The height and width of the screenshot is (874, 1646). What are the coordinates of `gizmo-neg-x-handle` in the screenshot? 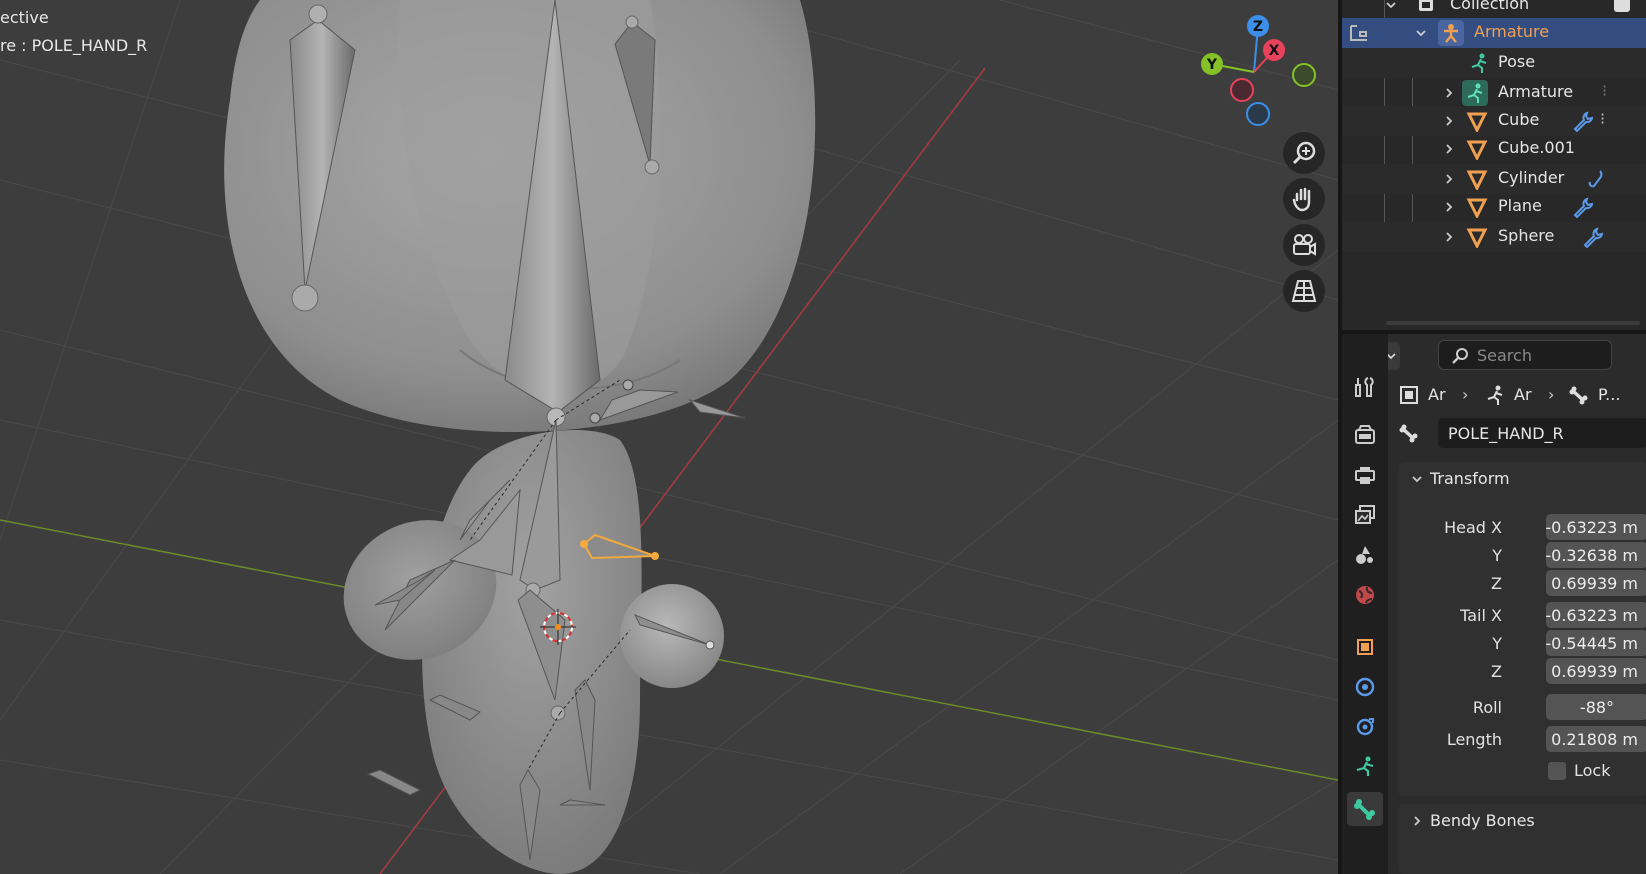 It's located at (1242, 90).